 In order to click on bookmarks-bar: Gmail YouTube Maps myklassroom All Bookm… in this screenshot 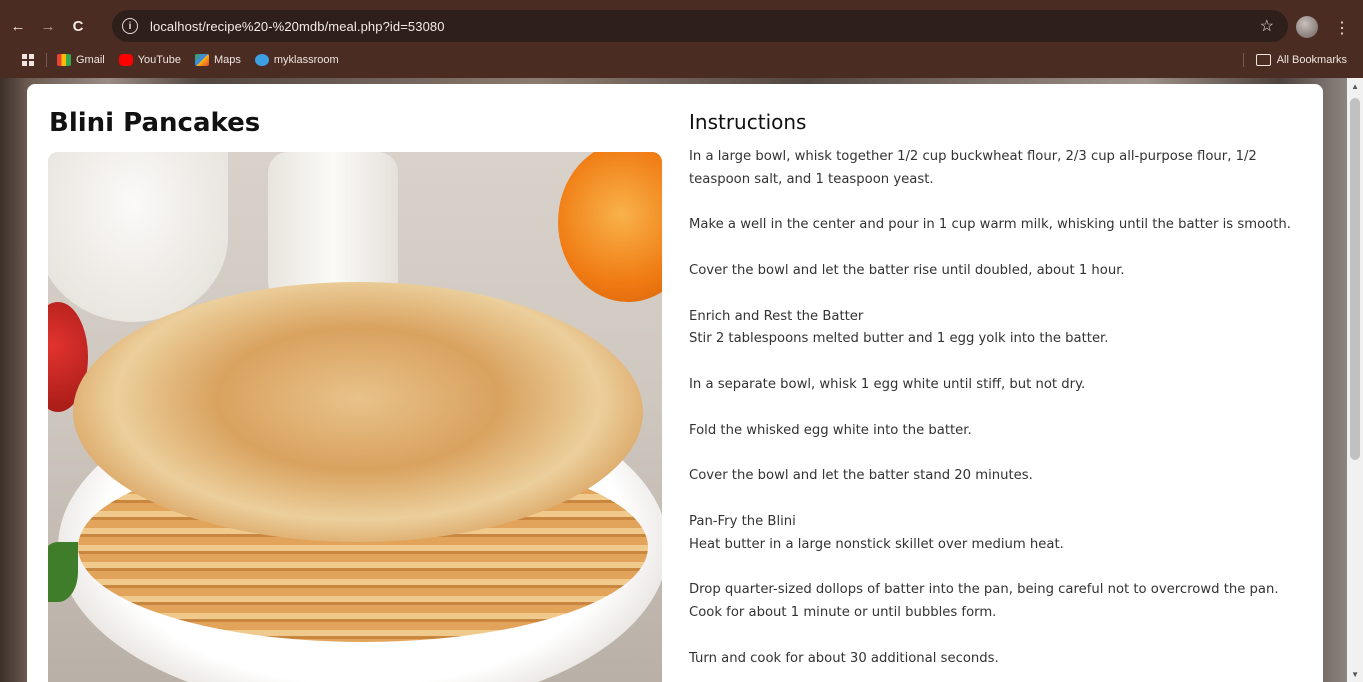, I will do `click(681, 60)`.